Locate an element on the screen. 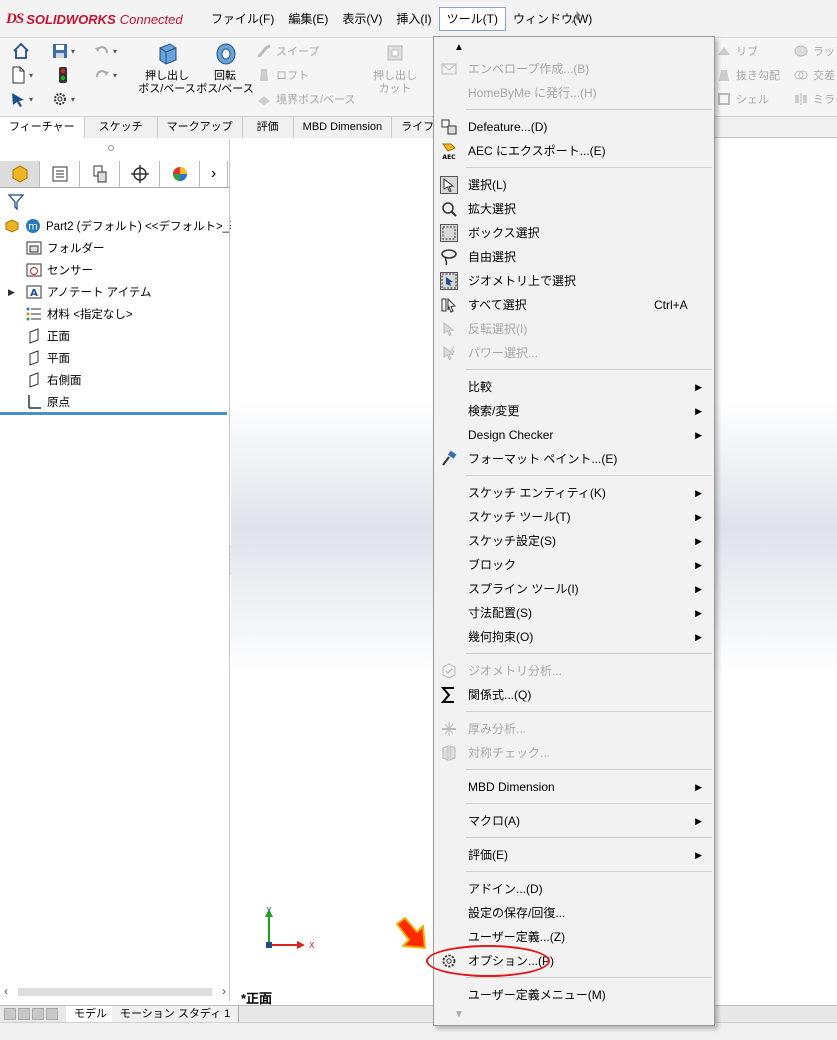 The height and width of the screenshot is (1040, 837). menu-item-spline-tools: スプライン ツール(I) ▶ is located at coordinates (574, 589).